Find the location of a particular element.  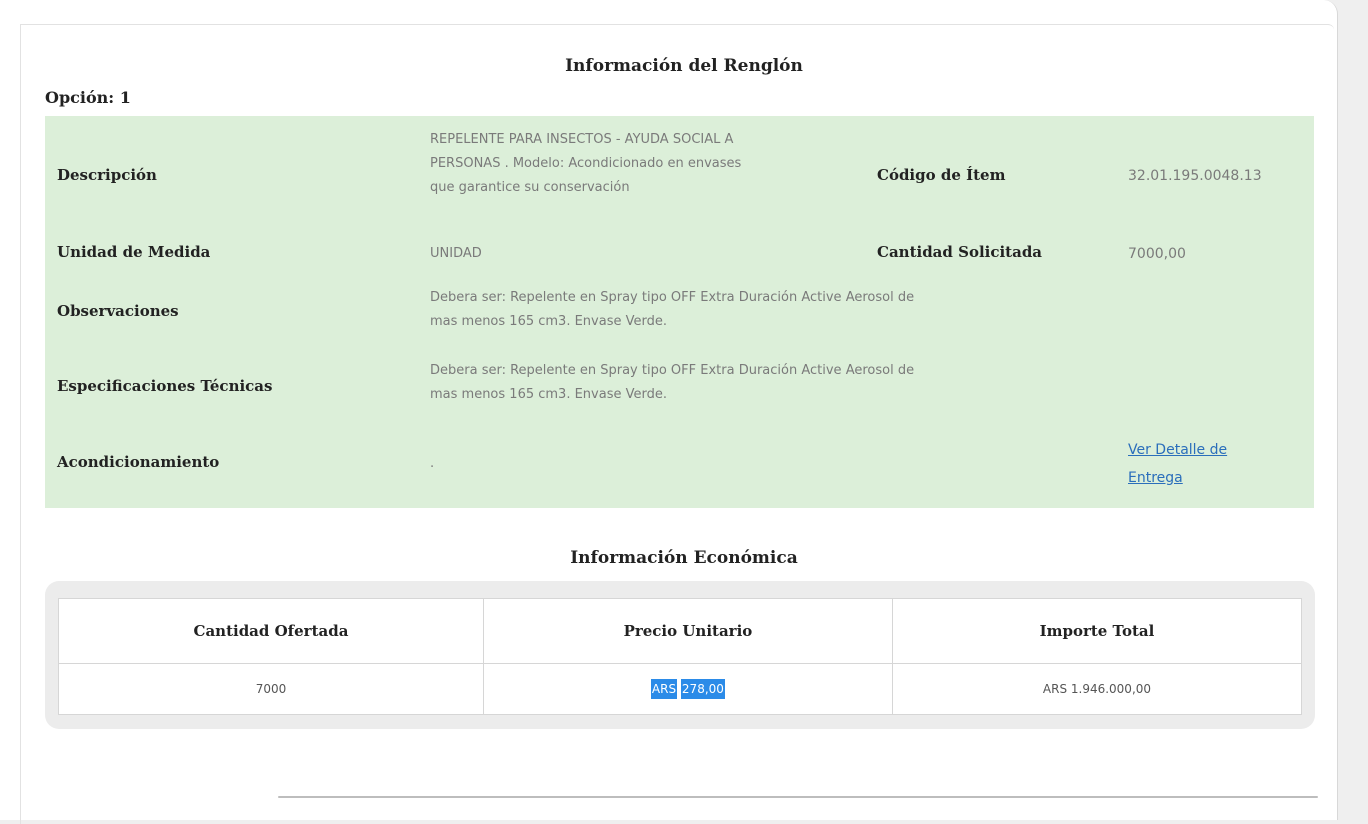

option-label: Opción: 1 is located at coordinates (88, 97).